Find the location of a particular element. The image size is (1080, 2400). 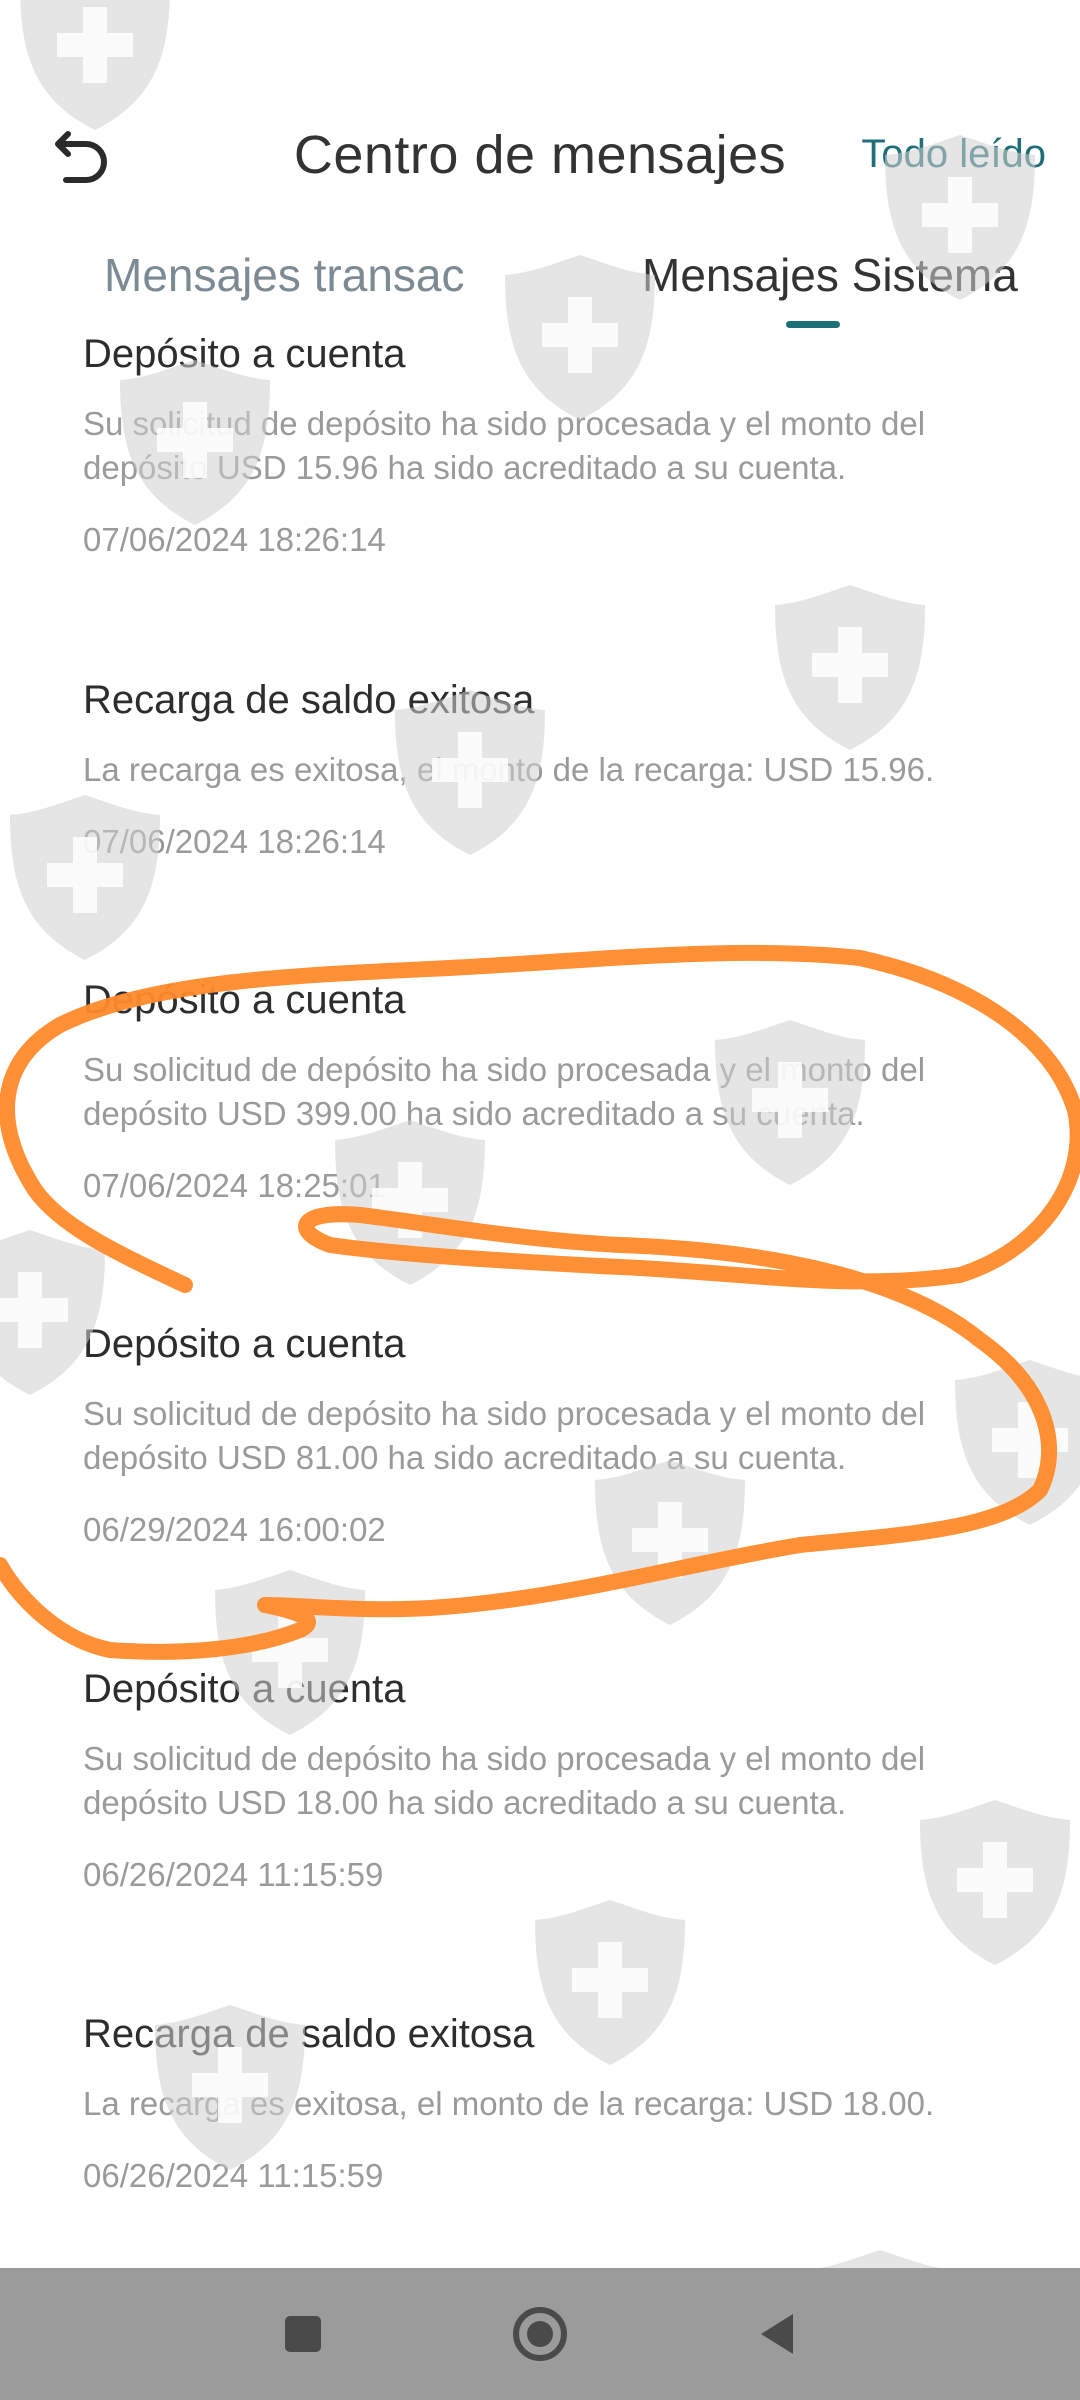

message-date: 06/29/2024 16:00:02 is located at coordinates (234, 1529).